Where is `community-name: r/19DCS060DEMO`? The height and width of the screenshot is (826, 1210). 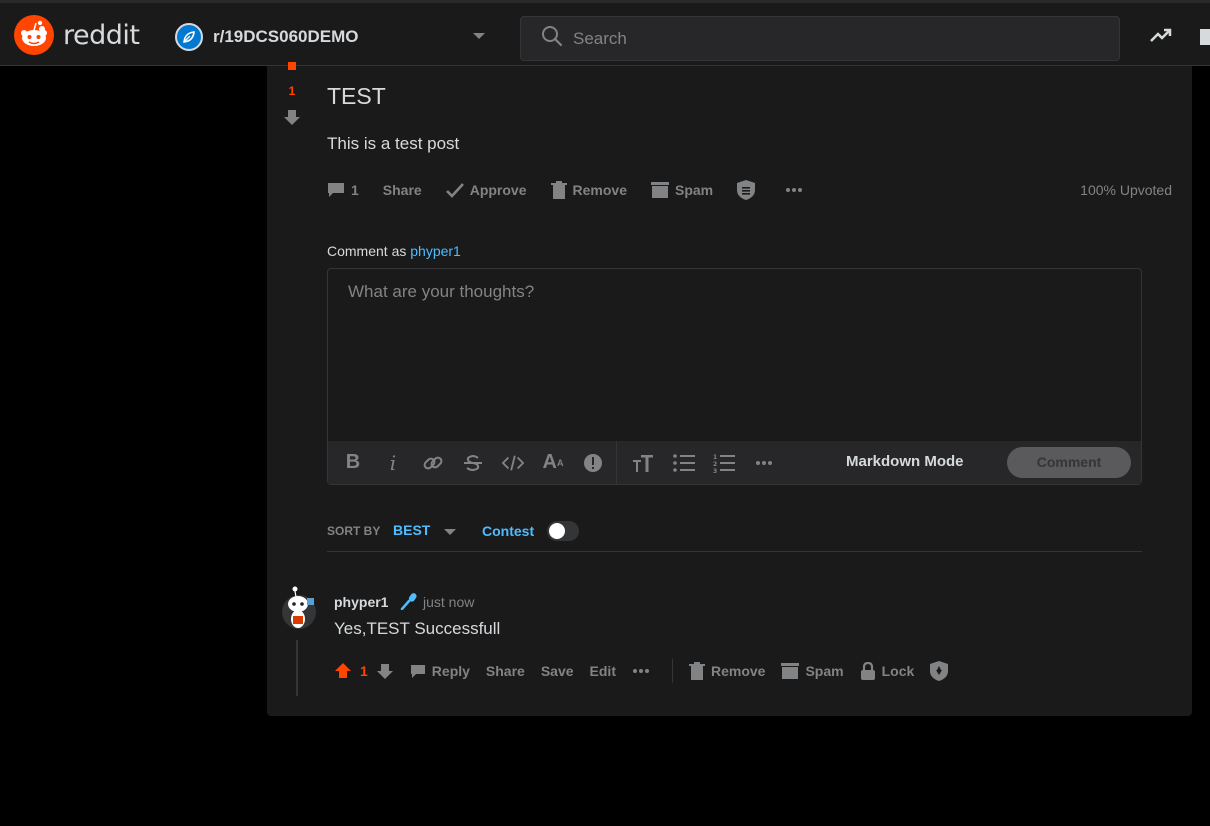 community-name: r/19DCS060DEMO is located at coordinates (286, 36).